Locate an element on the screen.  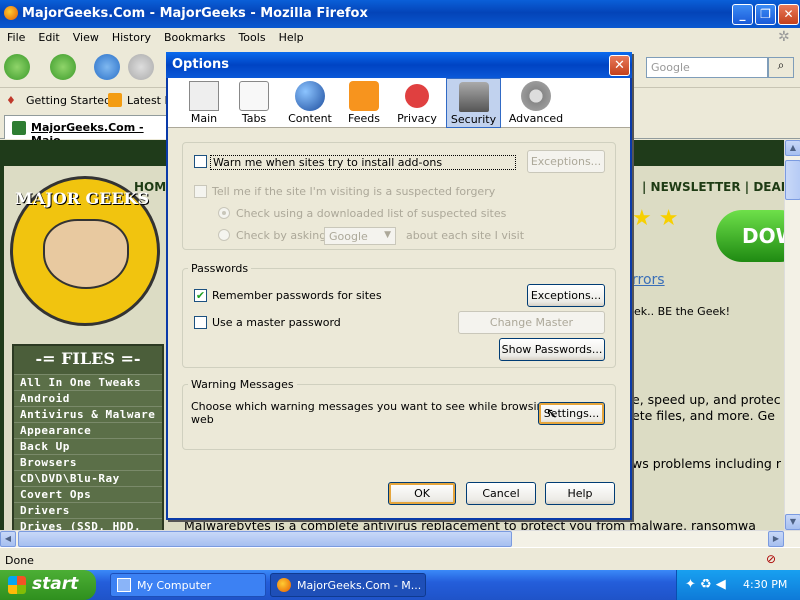
ok-button: OK is located at coordinates (422, 493).